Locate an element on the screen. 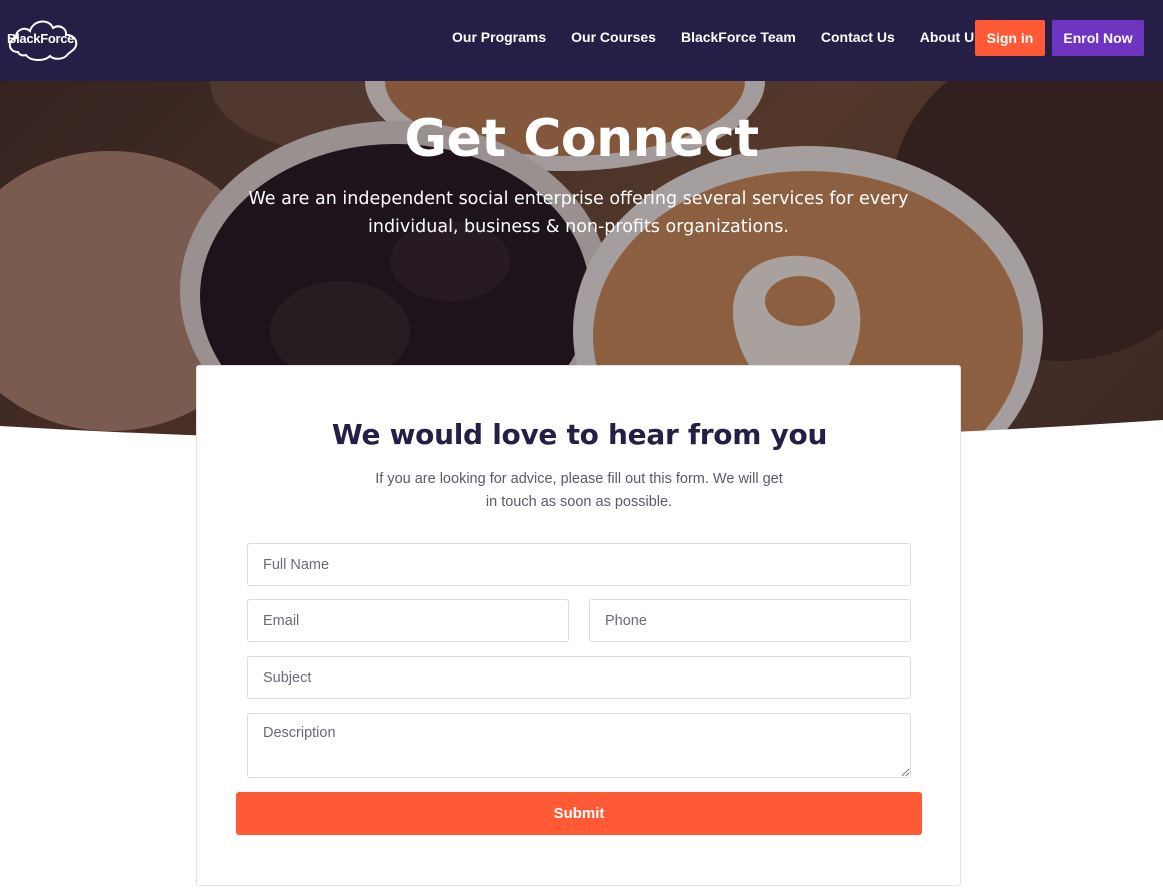 The width and height of the screenshot is (1163, 894). form-title: We would love to hear from you is located at coordinates (579, 434).